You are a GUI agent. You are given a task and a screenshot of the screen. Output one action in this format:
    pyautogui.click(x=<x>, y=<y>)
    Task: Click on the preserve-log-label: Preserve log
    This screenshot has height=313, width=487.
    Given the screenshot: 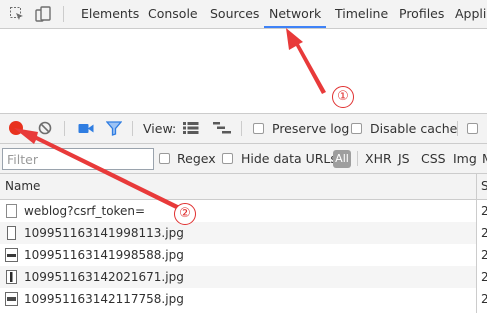 What is the action you would take?
    pyautogui.click(x=311, y=128)
    